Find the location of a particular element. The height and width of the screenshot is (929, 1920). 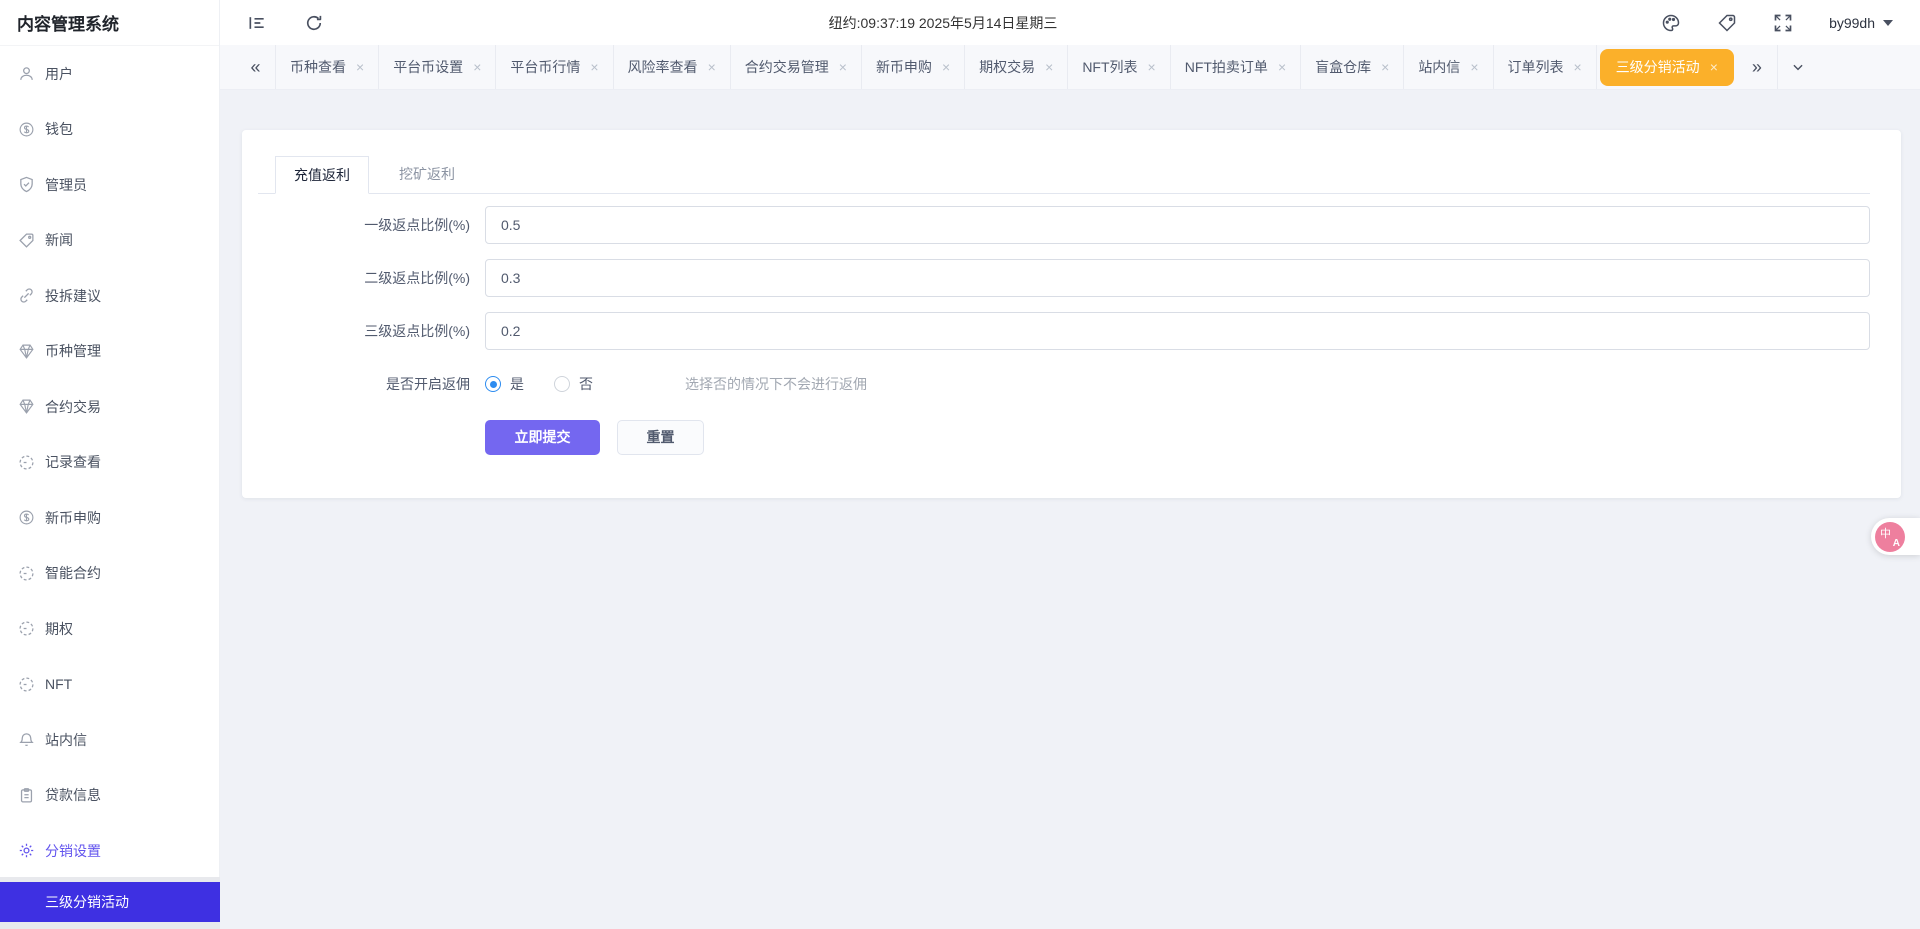

sidebar-item-label: 分销设置 is located at coordinates (73, 850).